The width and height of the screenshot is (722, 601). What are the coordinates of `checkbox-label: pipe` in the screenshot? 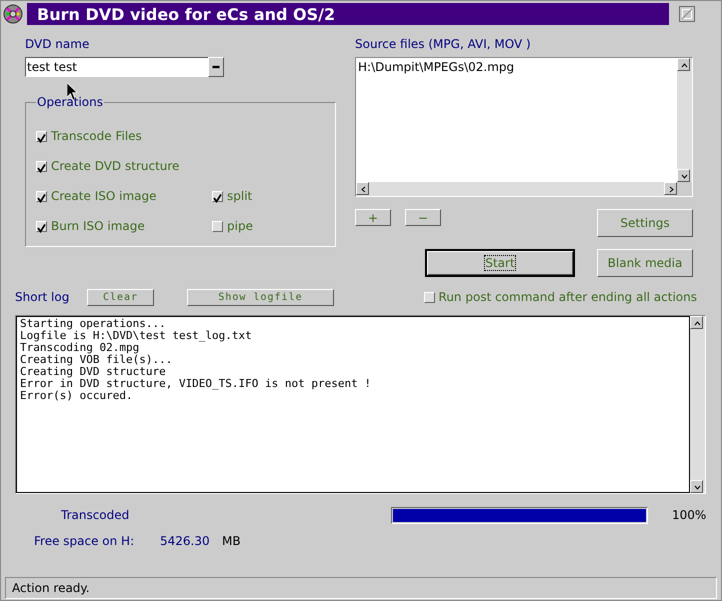 It's located at (240, 226).